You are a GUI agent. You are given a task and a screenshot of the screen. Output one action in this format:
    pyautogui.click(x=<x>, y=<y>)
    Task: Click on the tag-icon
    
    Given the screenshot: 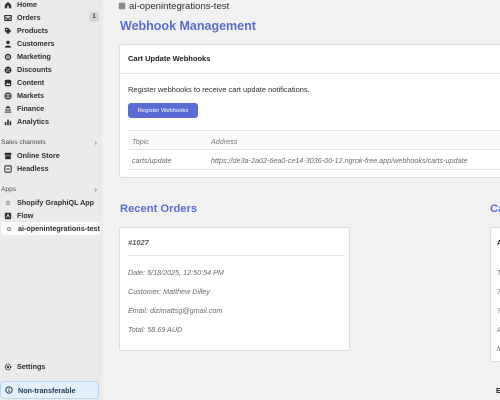 What is the action you would take?
    pyautogui.click(x=8, y=31)
    